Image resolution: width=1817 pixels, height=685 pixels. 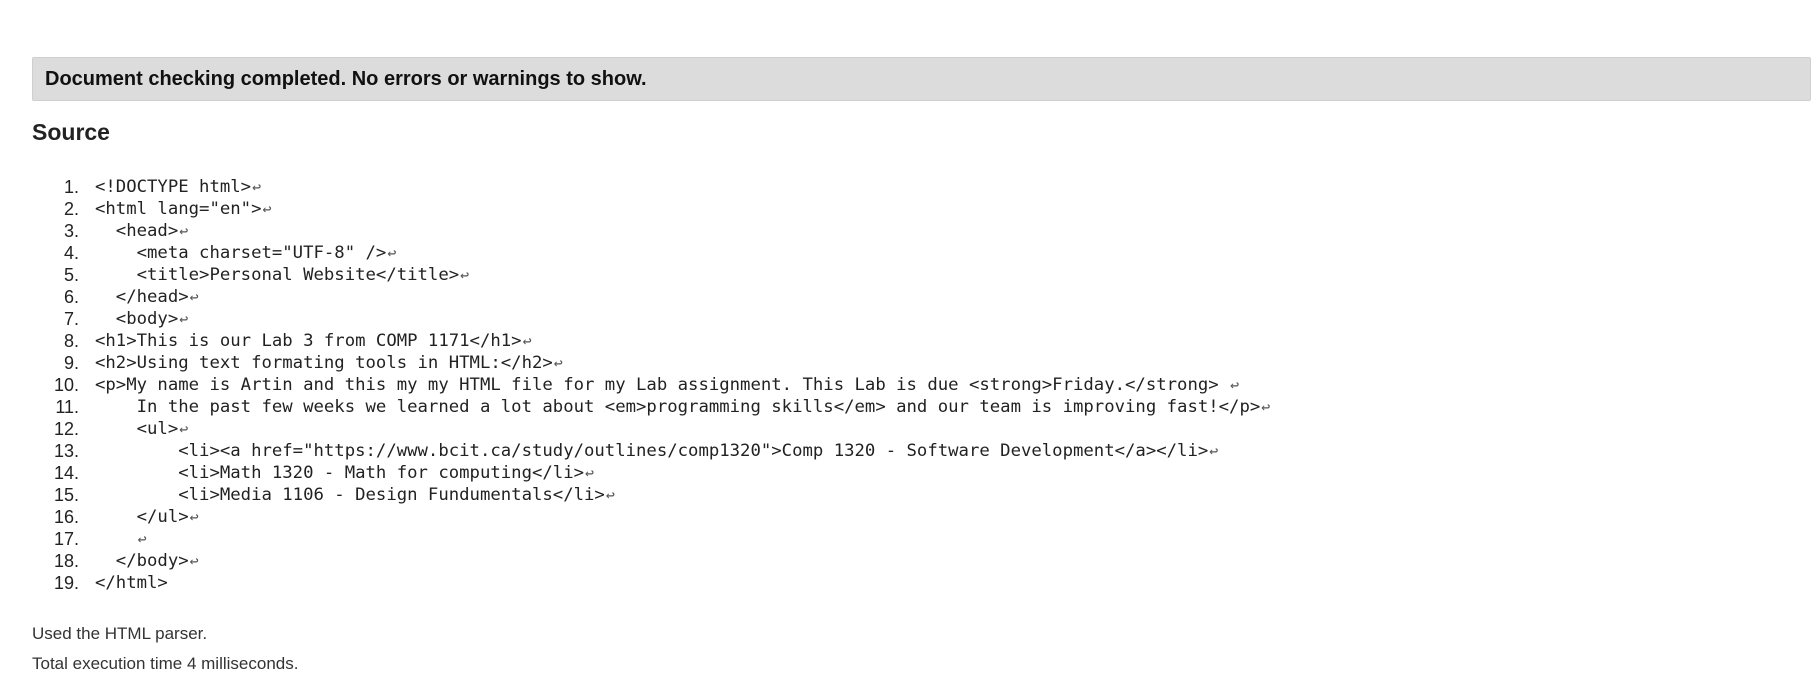 What do you see at coordinates (71, 209) in the screenshot?
I see `line-number: 2.` at bounding box center [71, 209].